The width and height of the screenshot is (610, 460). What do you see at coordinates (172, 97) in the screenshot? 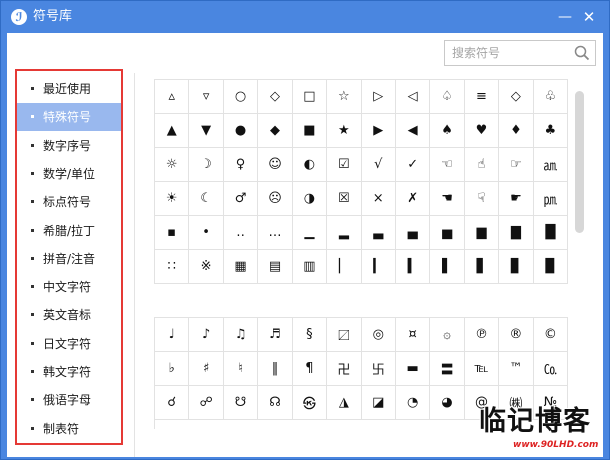
I see `symbol-cell: ▵` at bounding box center [172, 97].